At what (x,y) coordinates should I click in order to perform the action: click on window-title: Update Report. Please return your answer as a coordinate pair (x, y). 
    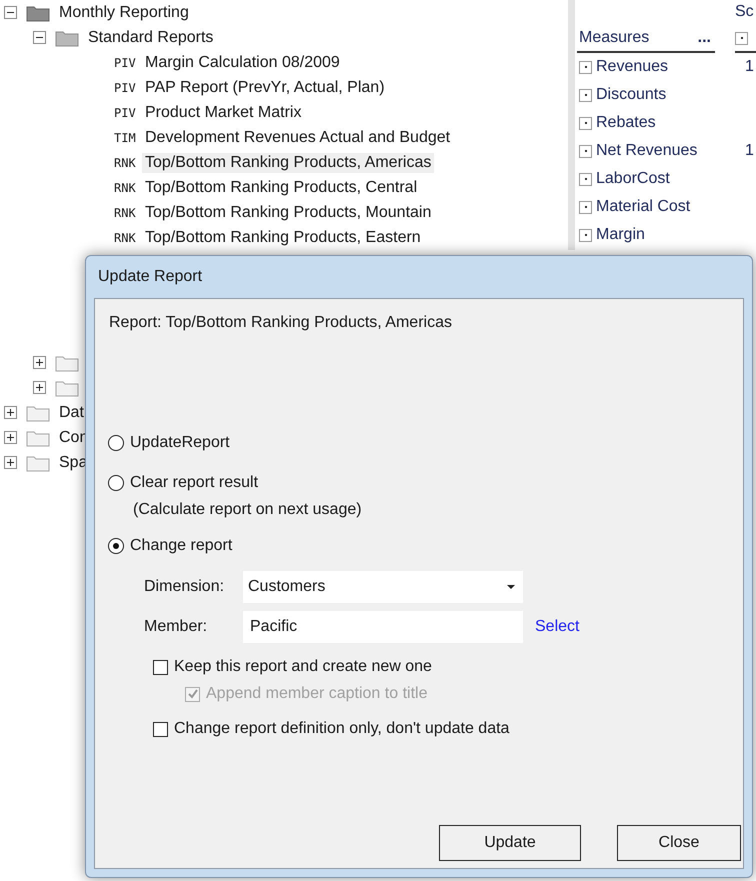
    Looking at the image, I should click on (150, 277).